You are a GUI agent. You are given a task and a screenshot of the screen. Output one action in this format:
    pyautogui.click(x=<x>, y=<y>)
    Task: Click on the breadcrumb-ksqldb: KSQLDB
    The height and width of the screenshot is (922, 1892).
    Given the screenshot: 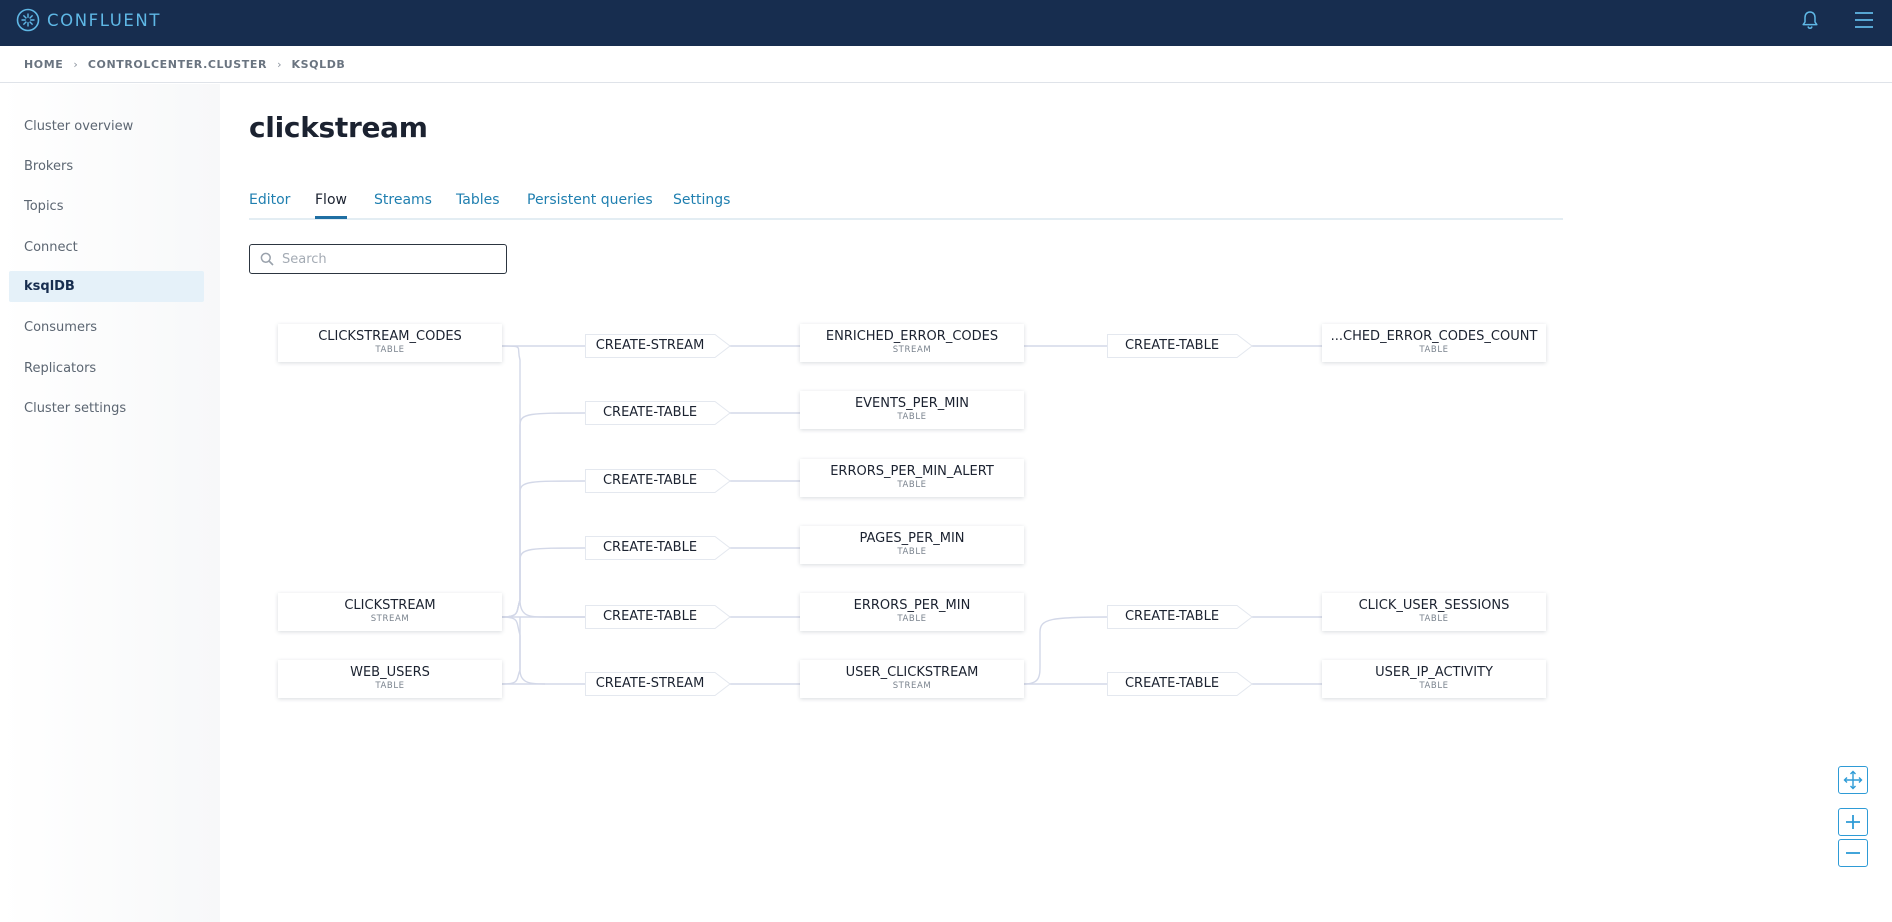 What is the action you would take?
    pyautogui.click(x=319, y=64)
    